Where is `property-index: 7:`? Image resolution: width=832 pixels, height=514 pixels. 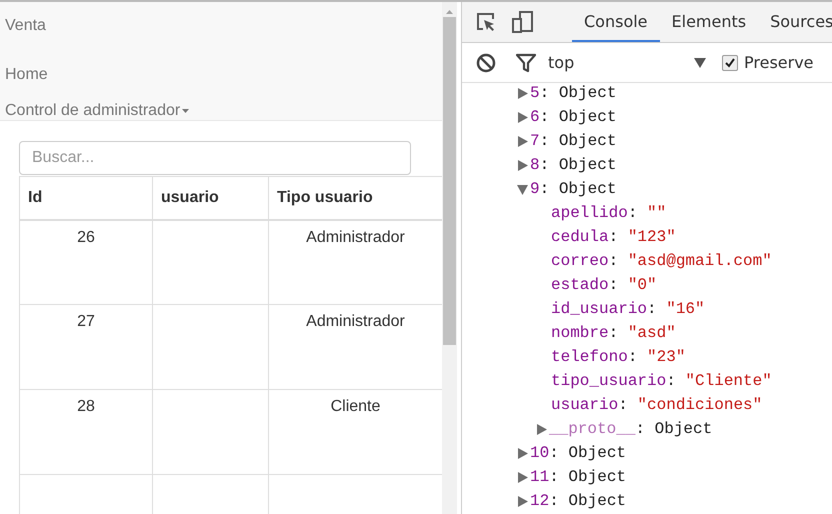
property-index: 7: is located at coordinates (540, 141).